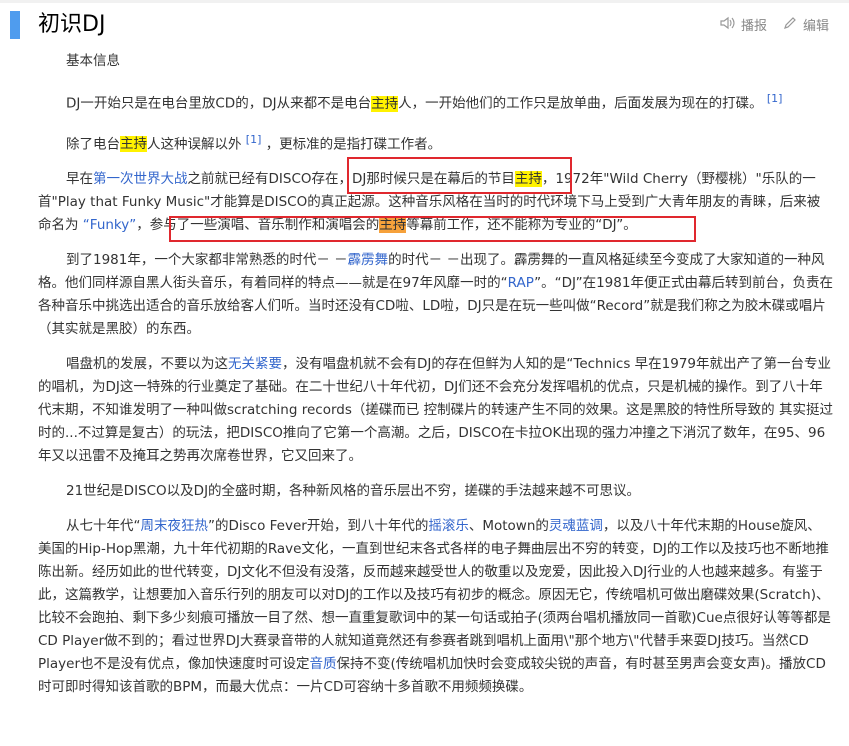 This screenshot has width=849, height=746. I want to click on p2-text-b: 人这种误解以外, so click(194, 144).